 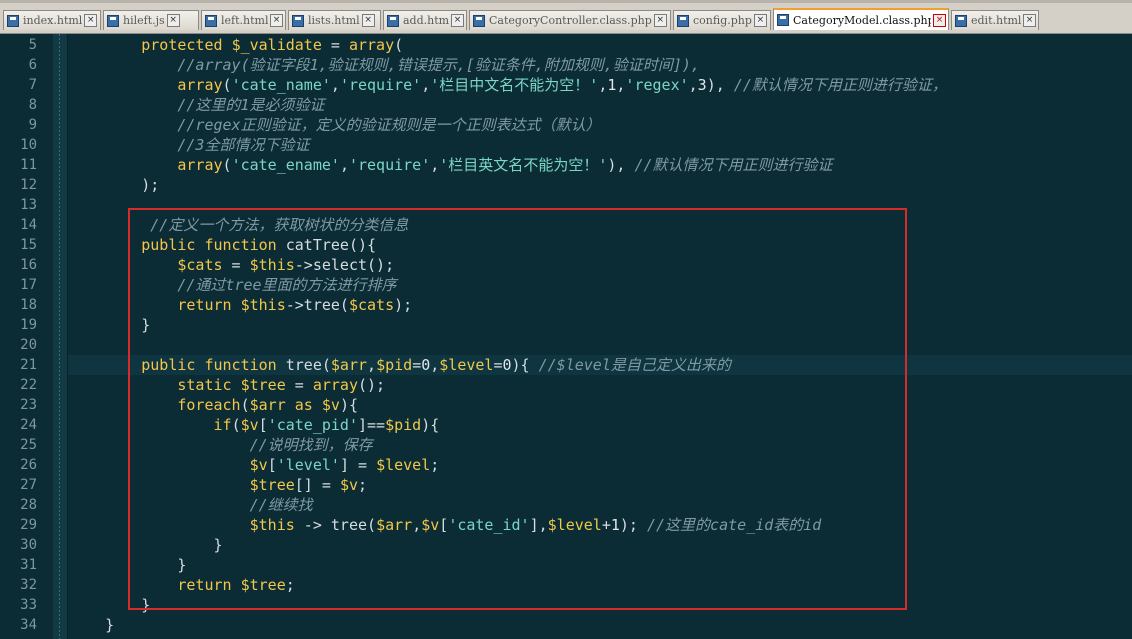 What do you see at coordinates (32, 45) in the screenshot?
I see `line-number: 5` at bounding box center [32, 45].